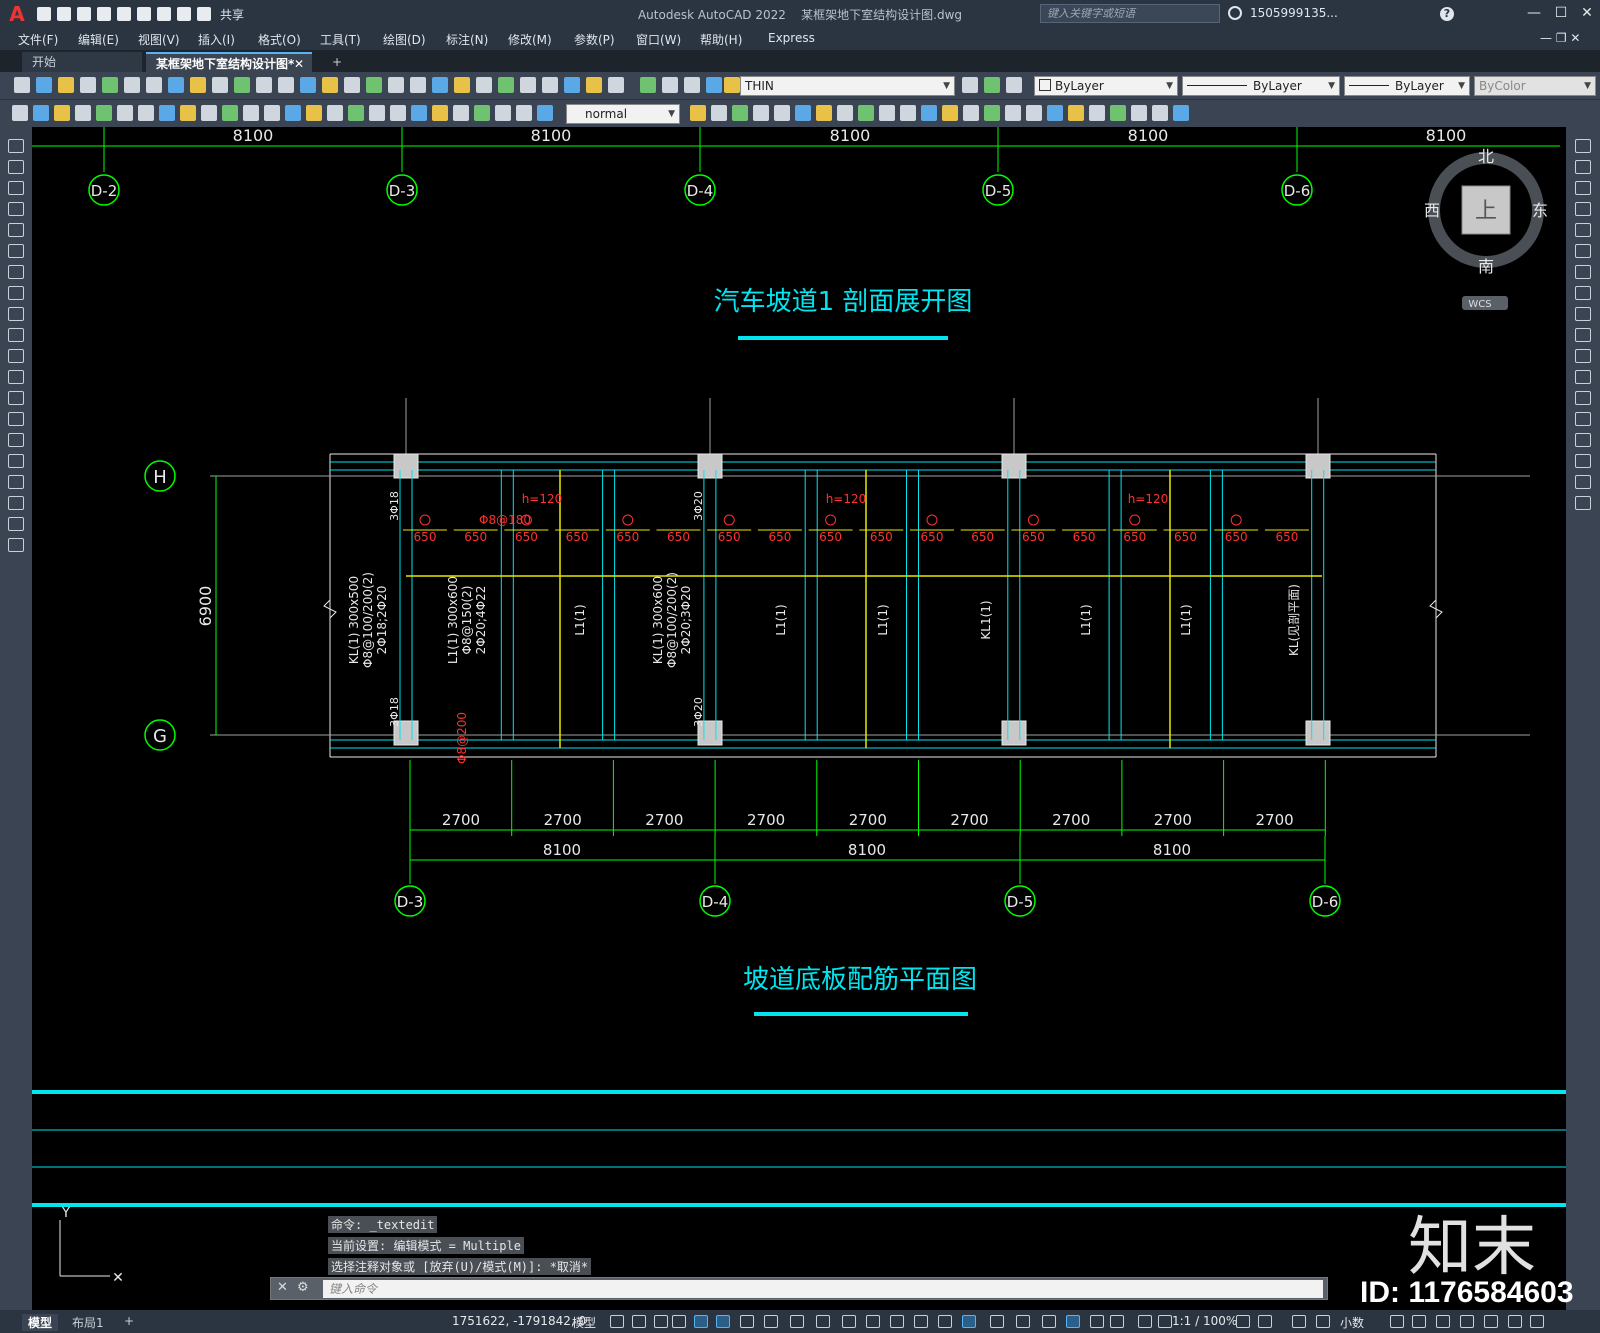  Describe the element at coordinates (1560, 38) in the screenshot. I see `doc-window-controls: — ❐ ✕` at that location.